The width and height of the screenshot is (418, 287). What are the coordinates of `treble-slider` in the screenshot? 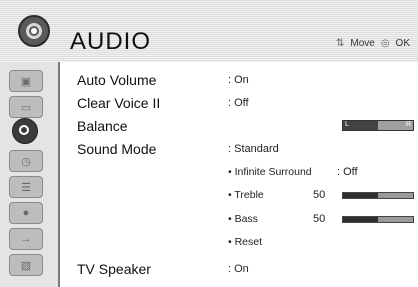 It's located at (378, 195).